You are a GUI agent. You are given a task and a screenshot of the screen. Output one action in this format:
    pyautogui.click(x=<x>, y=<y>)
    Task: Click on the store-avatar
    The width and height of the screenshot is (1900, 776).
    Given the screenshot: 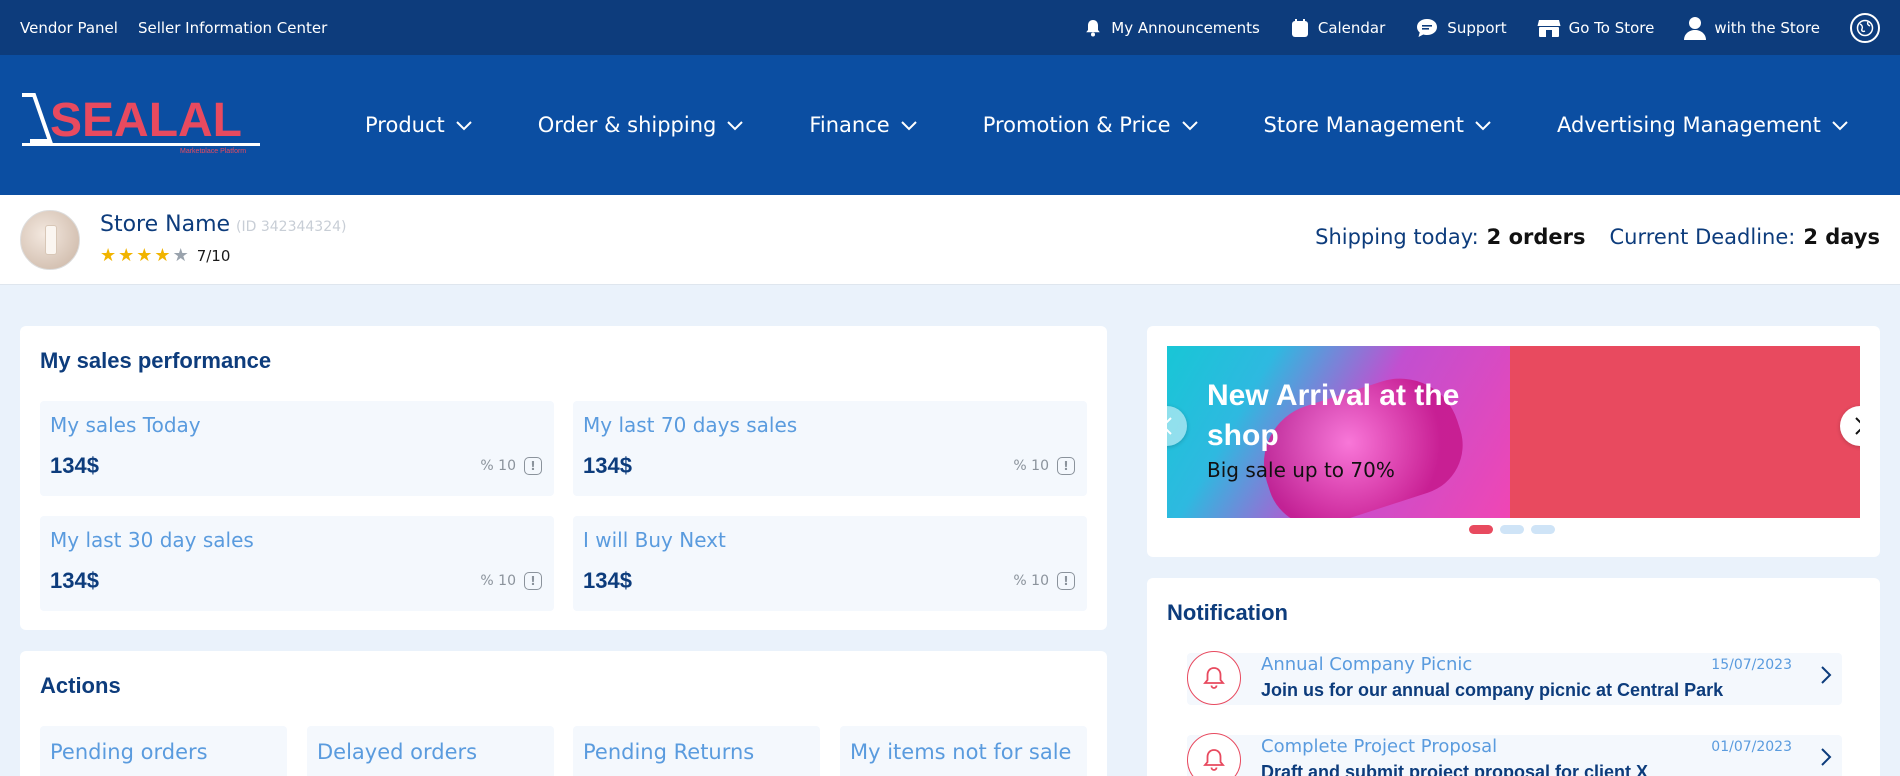 What is the action you would take?
    pyautogui.click(x=50, y=240)
    